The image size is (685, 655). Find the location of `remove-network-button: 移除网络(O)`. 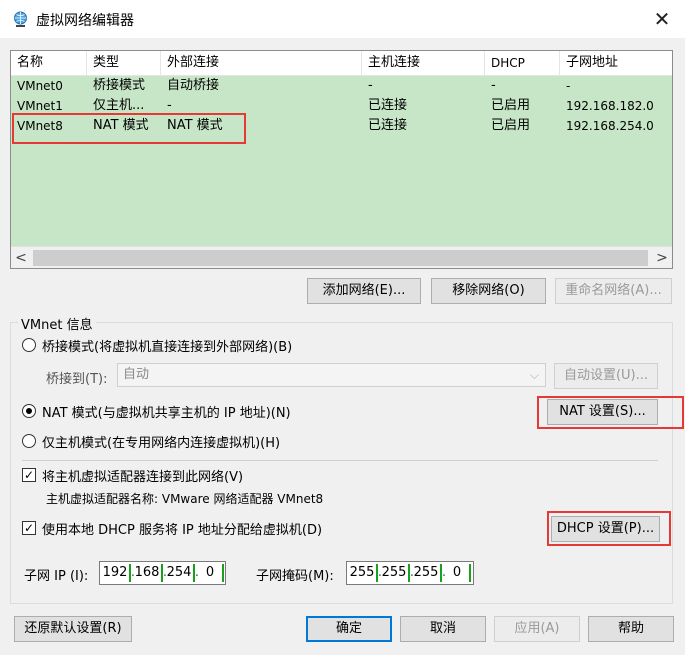

remove-network-button: 移除网络(O) is located at coordinates (488, 291).